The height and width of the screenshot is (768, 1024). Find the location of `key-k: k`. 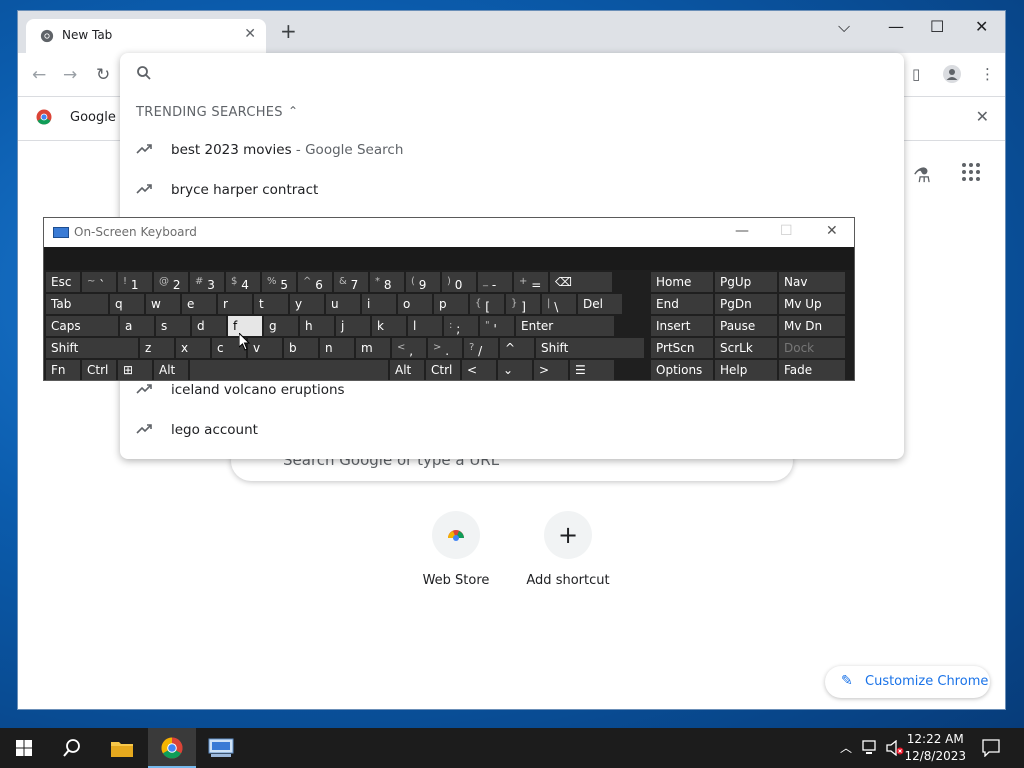

key-k: k is located at coordinates (389, 326).